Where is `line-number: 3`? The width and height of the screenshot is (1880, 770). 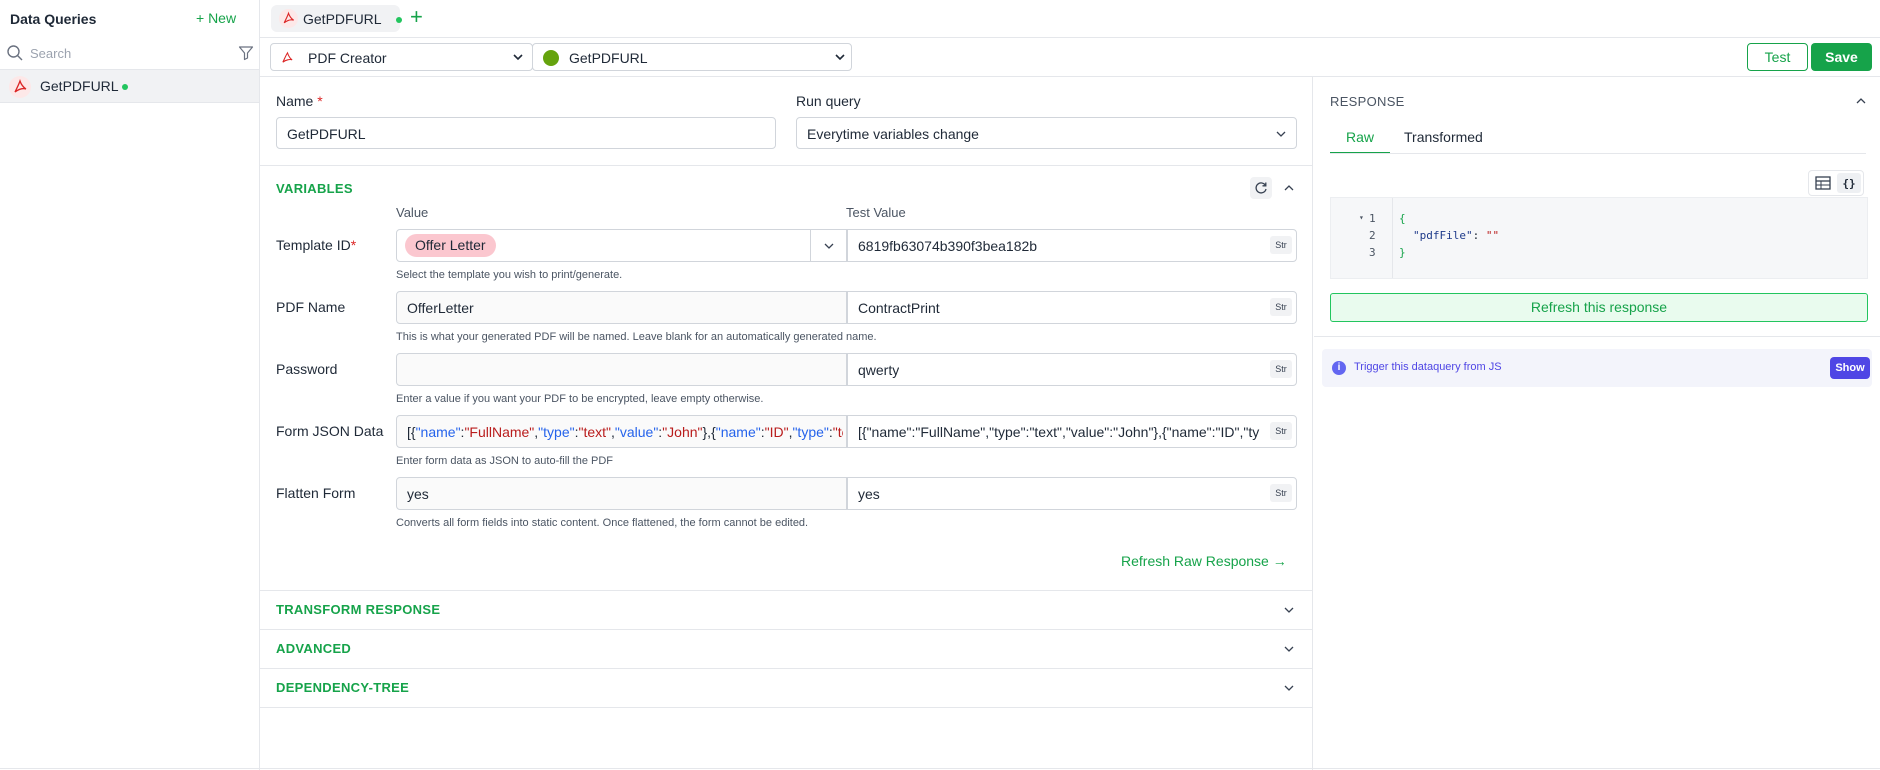 line-number: 3 is located at coordinates (1372, 252).